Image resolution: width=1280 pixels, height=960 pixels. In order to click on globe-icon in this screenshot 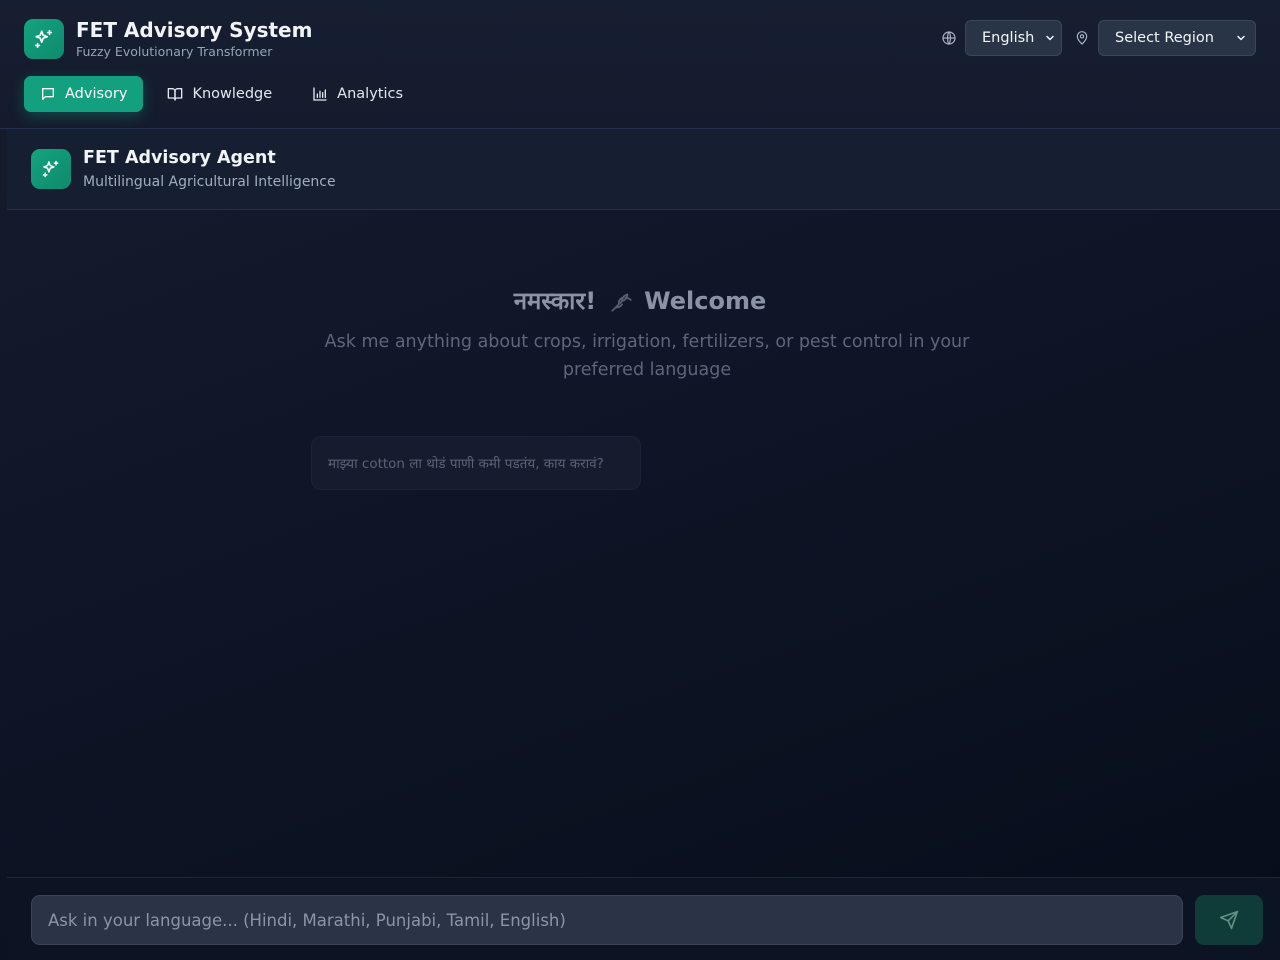, I will do `click(949, 38)`.